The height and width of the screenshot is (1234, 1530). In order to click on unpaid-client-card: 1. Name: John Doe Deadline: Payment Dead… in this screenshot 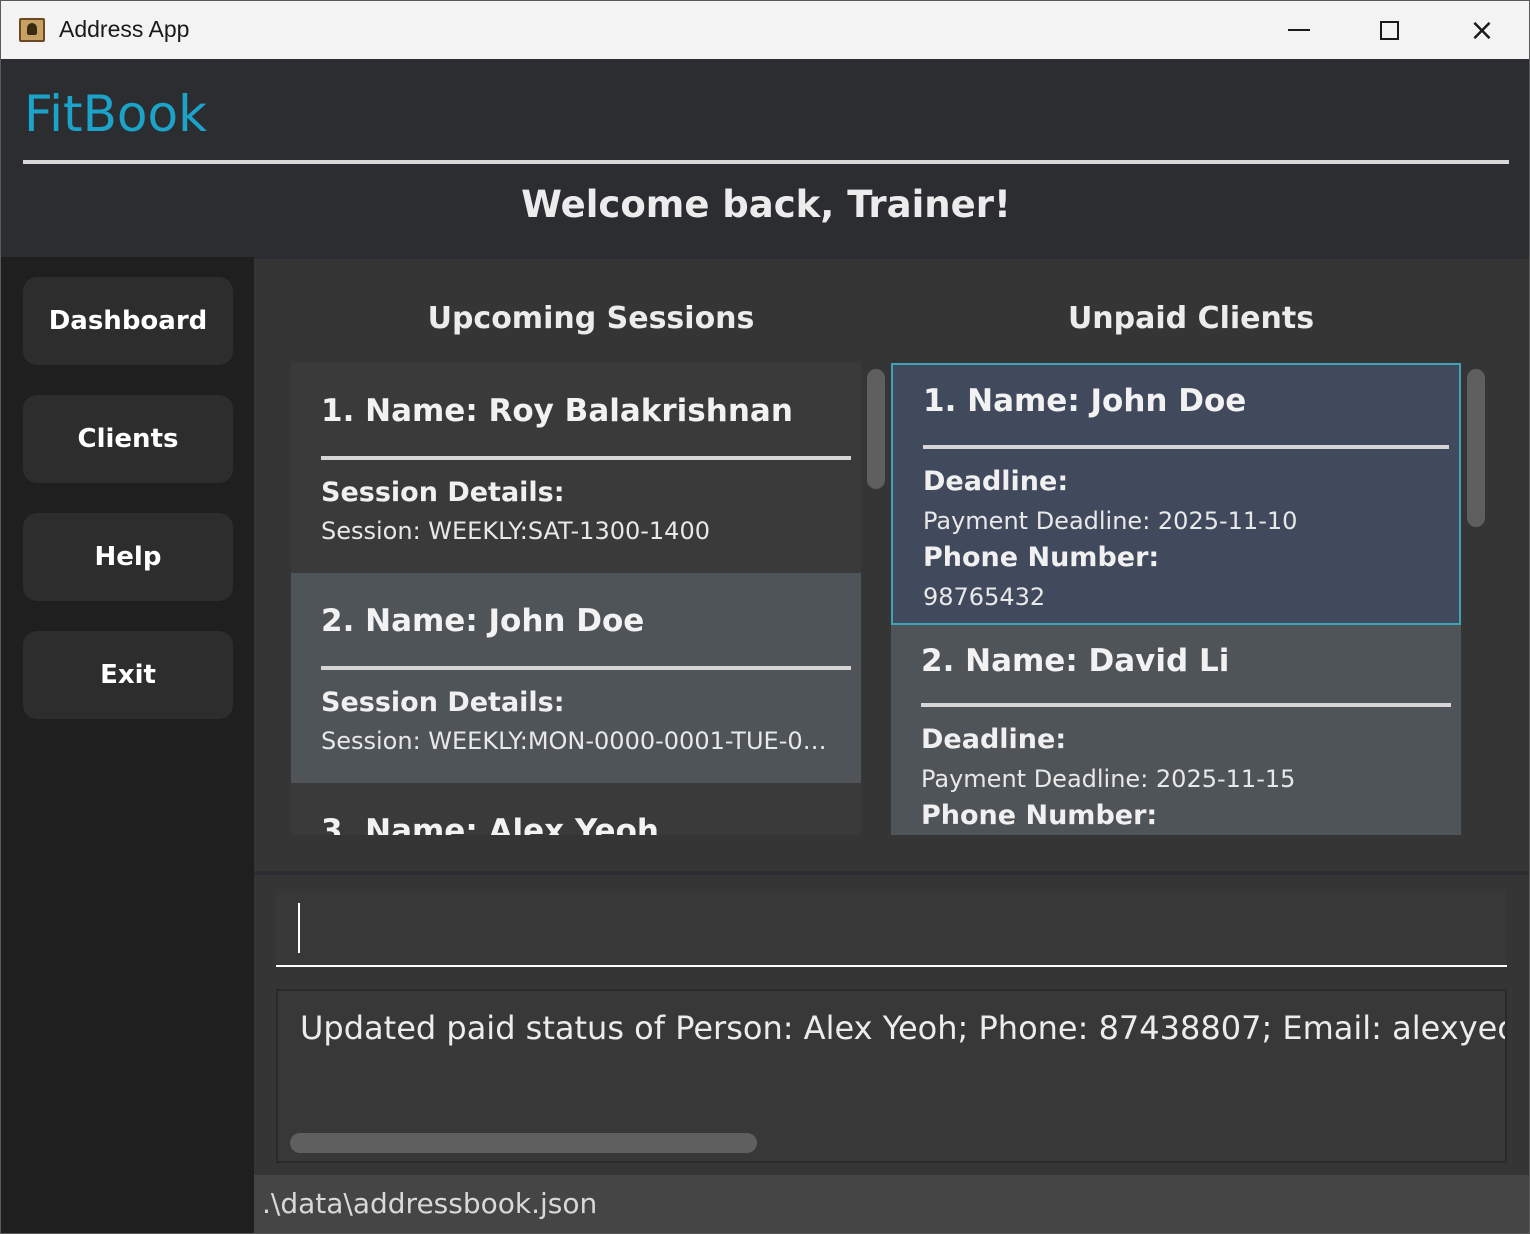, I will do `click(1176, 494)`.